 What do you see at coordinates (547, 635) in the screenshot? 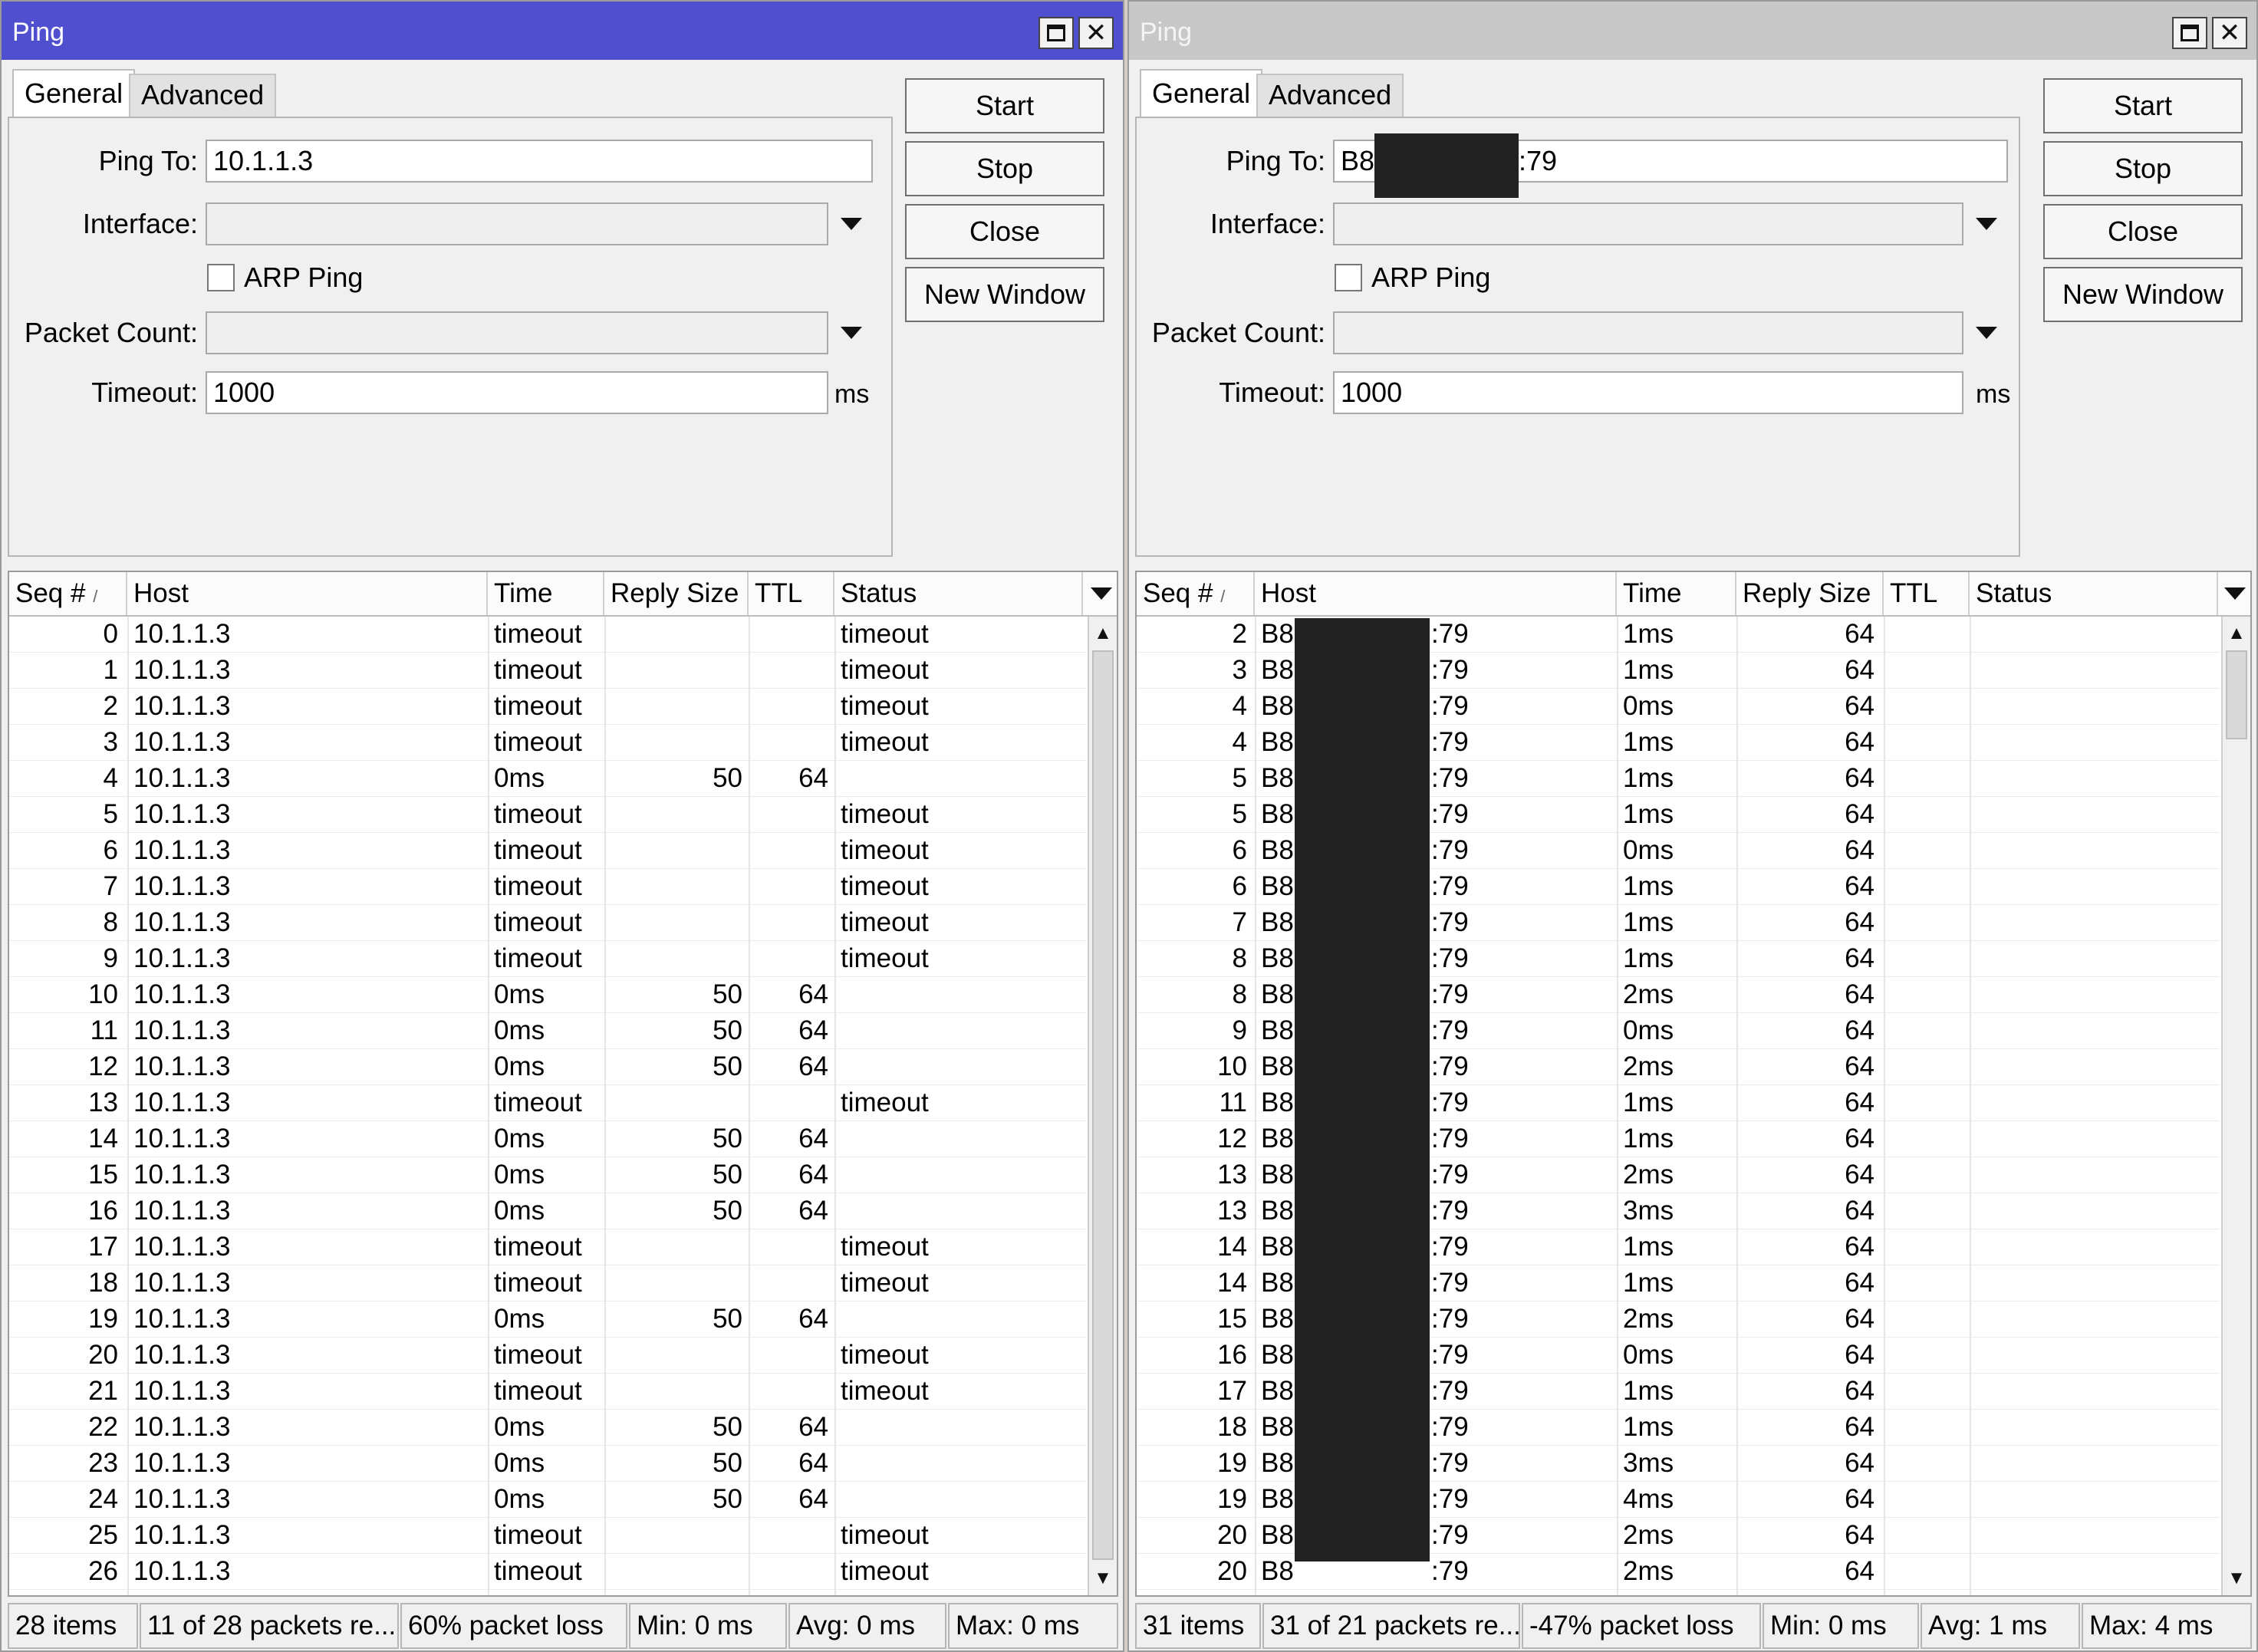
I see `table-row: 0 10.1.1.3 timeout timeout` at bounding box center [547, 635].